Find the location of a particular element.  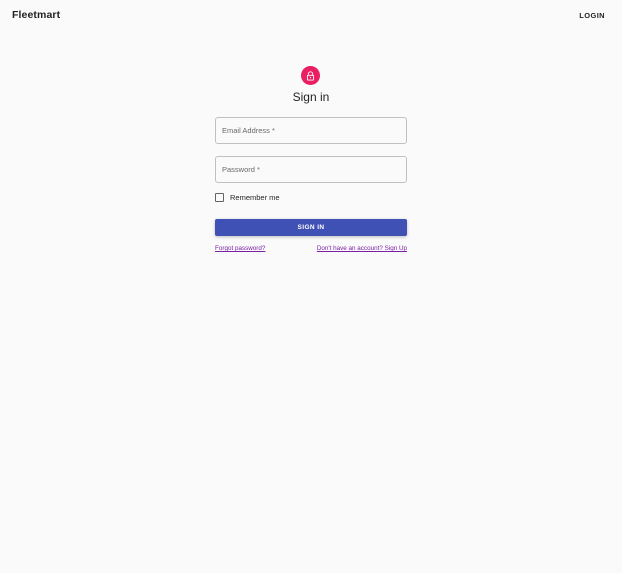

password-input is located at coordinates (311, 169).